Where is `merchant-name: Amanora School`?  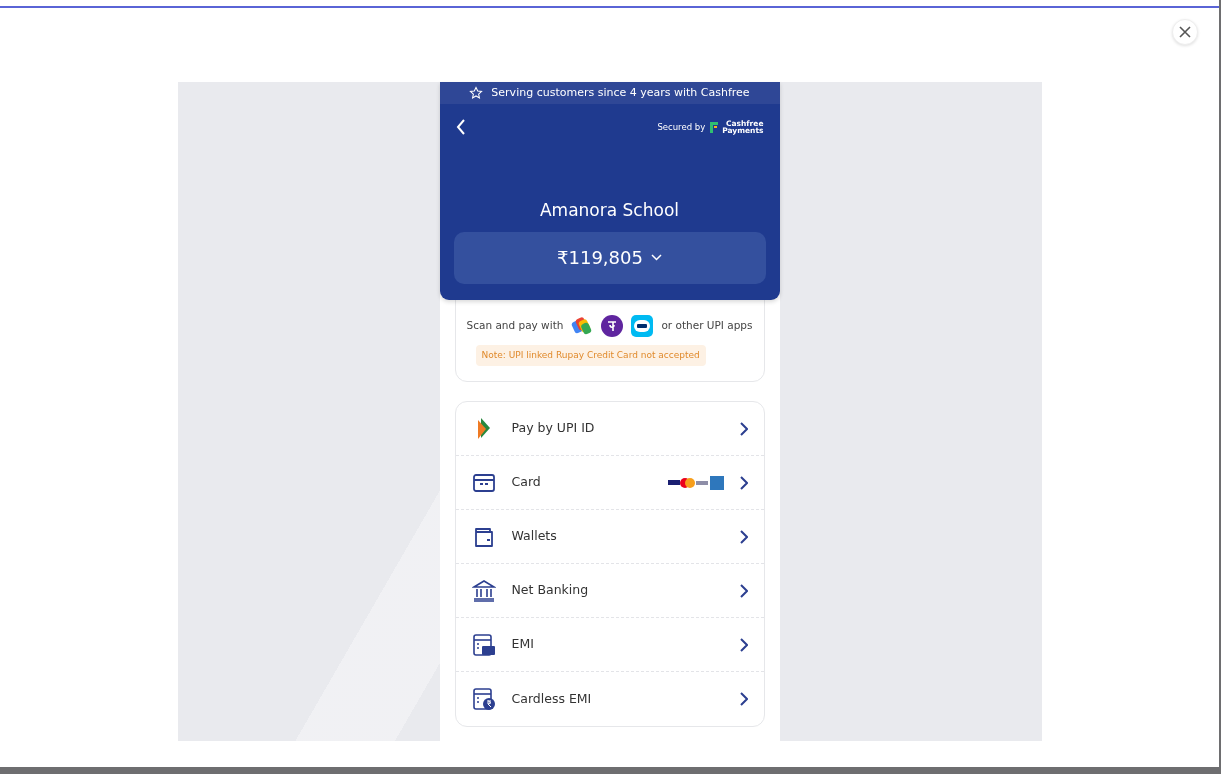 merchant-name: Amanora School is located at coordinates (609, 210).